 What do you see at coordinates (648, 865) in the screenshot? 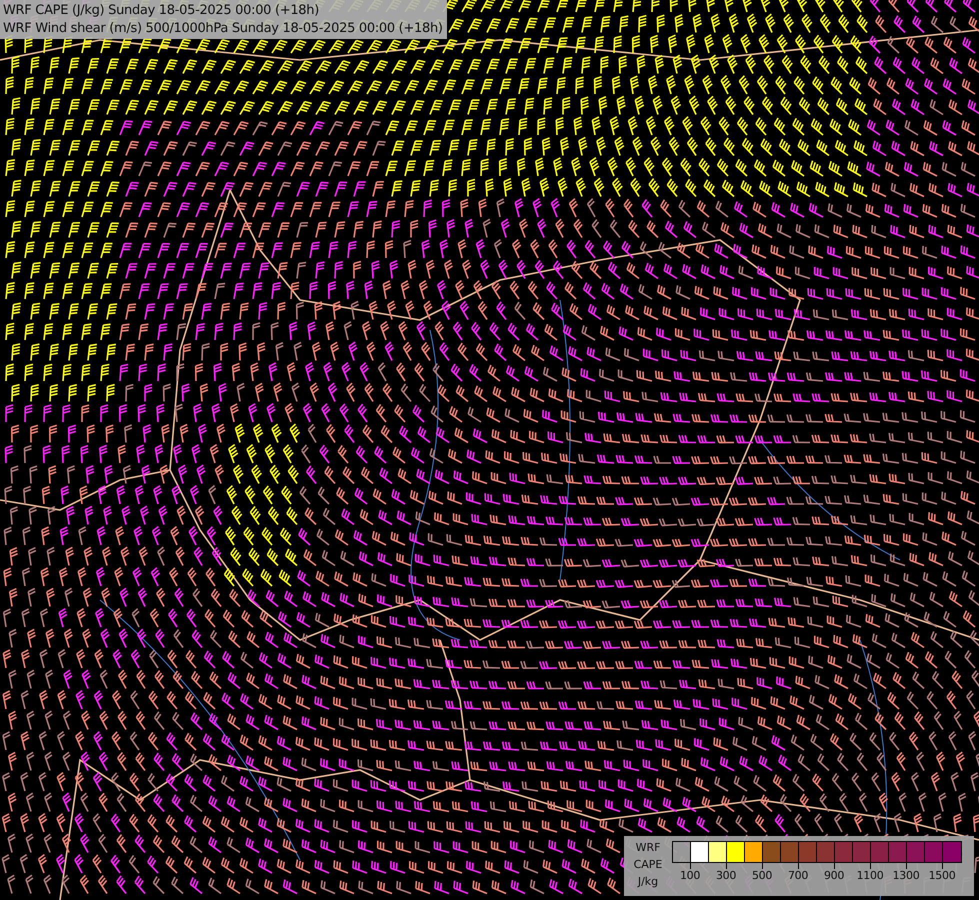
I see `legend-label: CAPE` at bounding box center [648, 865].